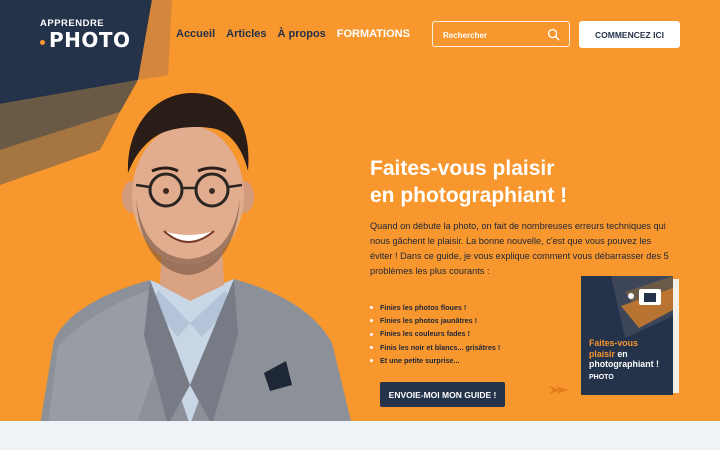  What do you see at coordinates (493, 35) in the screenshot?
I see `search-input` at bounding box center [493, 35].